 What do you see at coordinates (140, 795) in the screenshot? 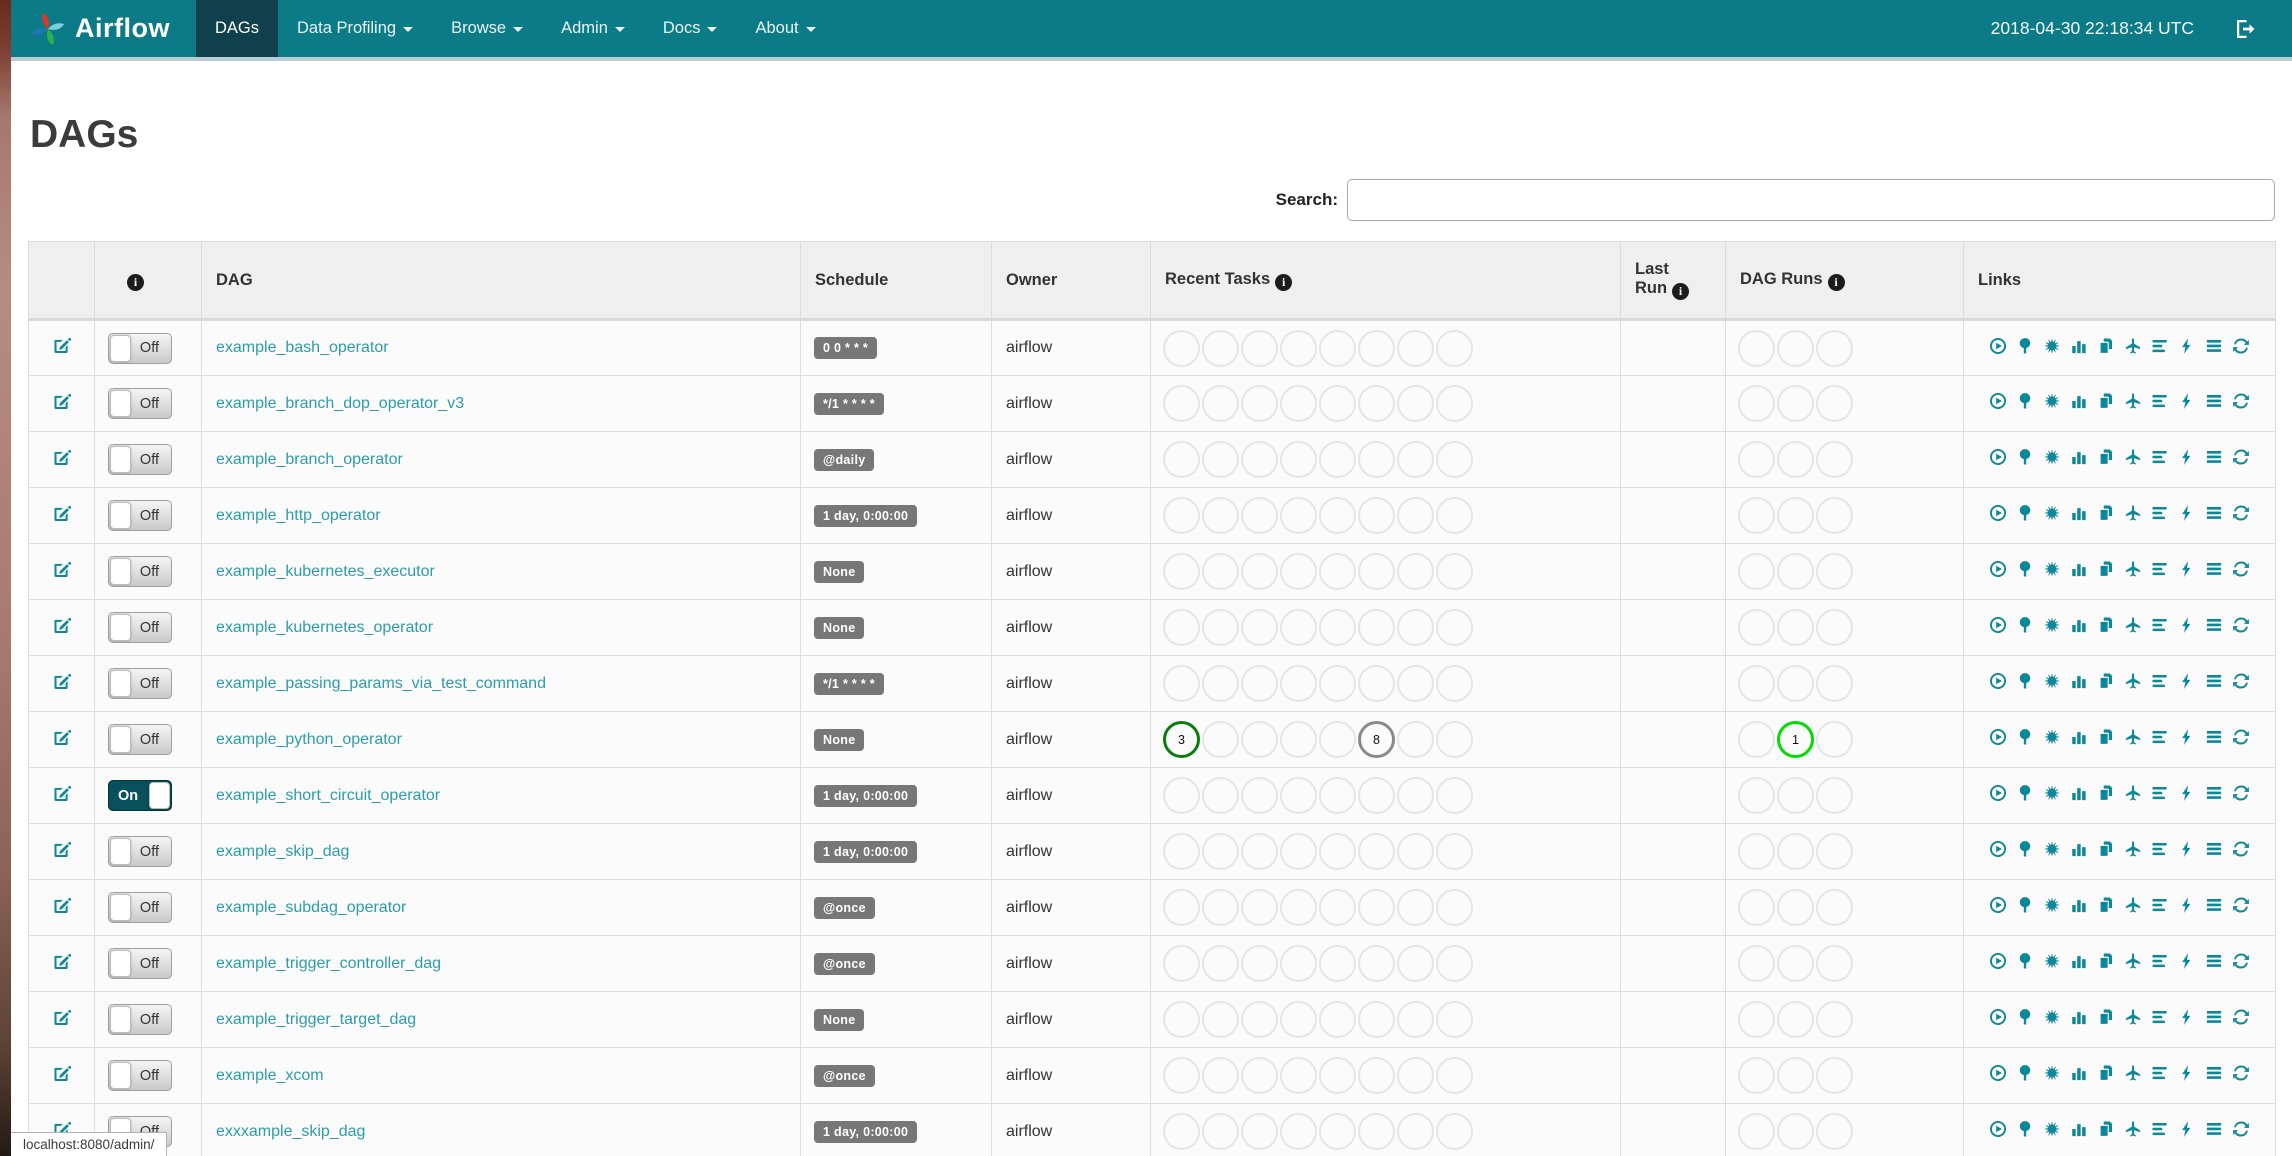
I see `dag-pause-toggle: On` at bounding box center [140, 795].